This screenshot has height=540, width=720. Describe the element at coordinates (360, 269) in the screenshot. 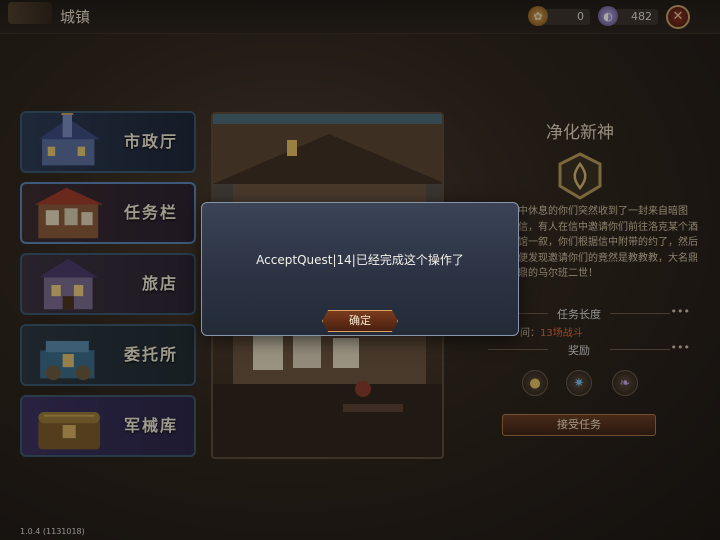

I see `message-dialog: AcceptQuest|14|已经完成这个操作了 确定` at that location.